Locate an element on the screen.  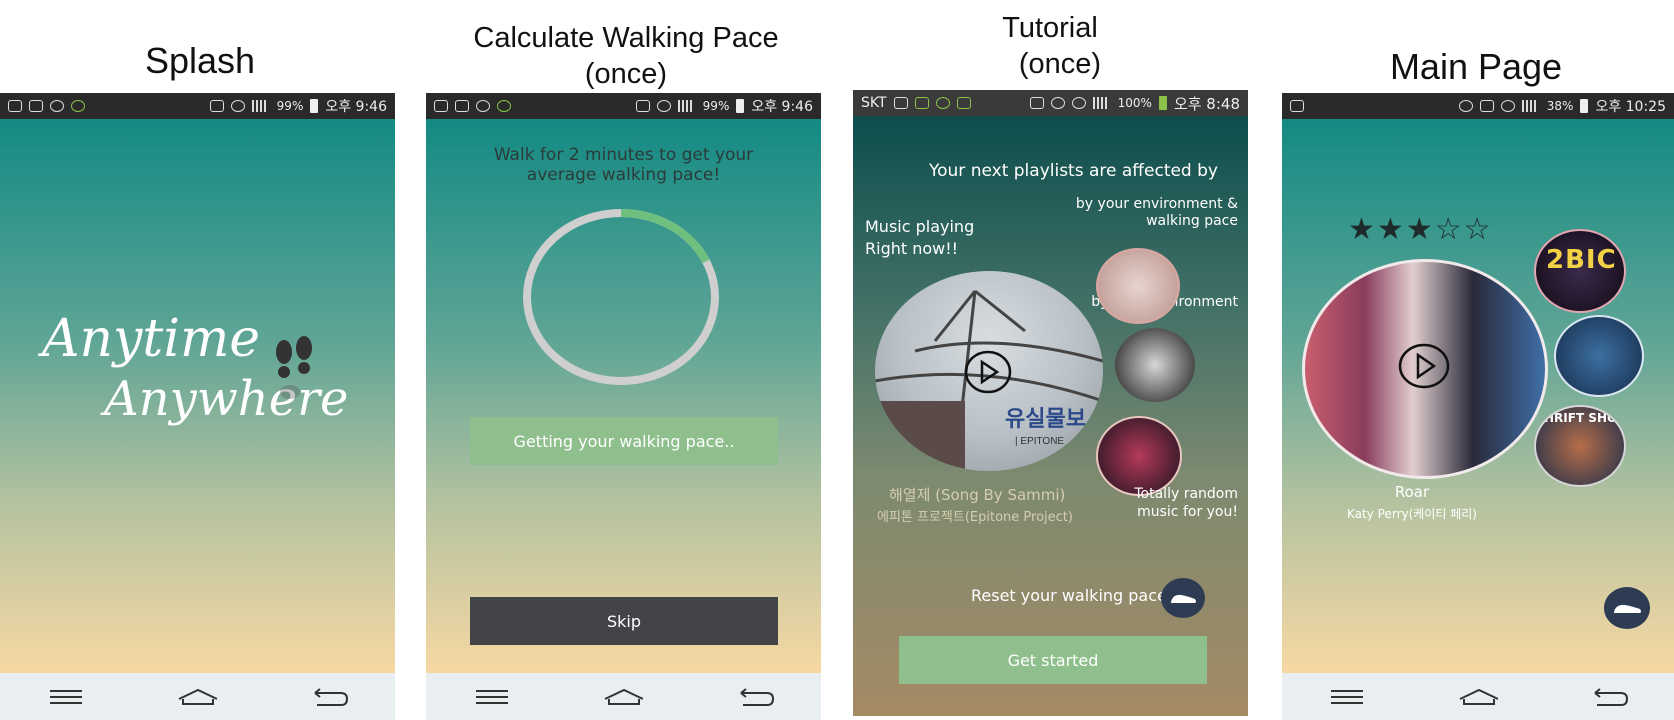
carrier: SKT is located at coordinates (874, 103).